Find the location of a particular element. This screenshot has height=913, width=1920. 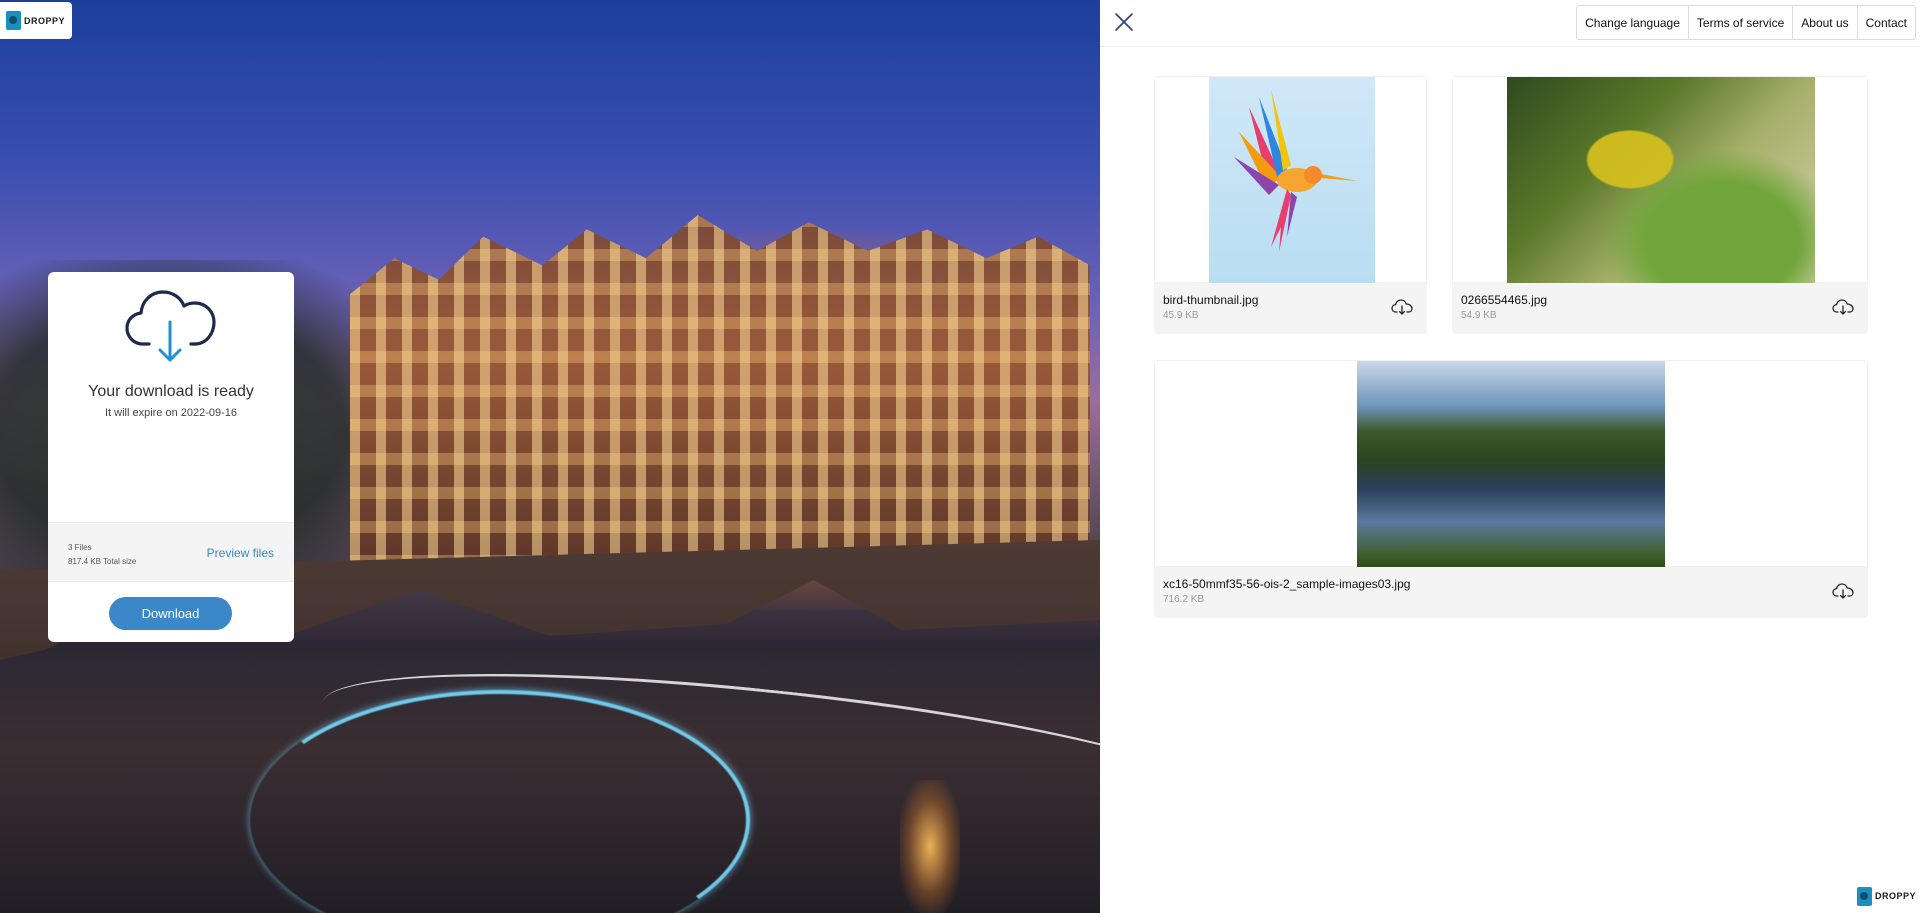

file-size: 45.9 KB is located at coordinates (1181, 315).